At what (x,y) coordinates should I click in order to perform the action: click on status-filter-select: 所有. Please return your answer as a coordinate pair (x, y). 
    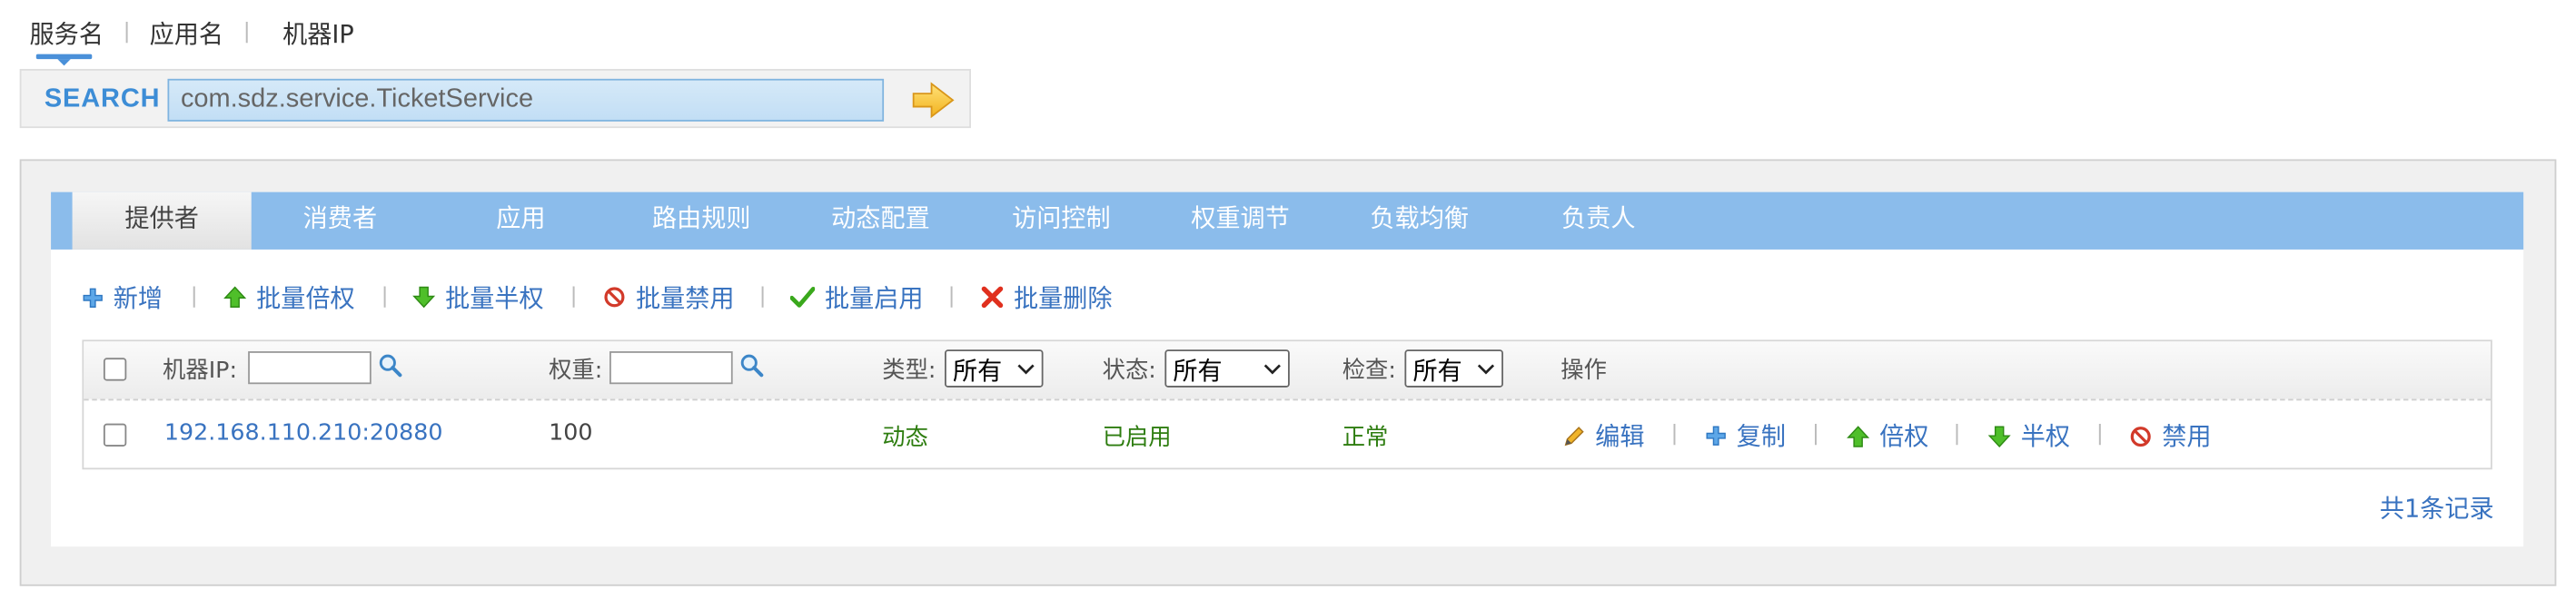
    Looking at the image, I should click on (1227, 368).